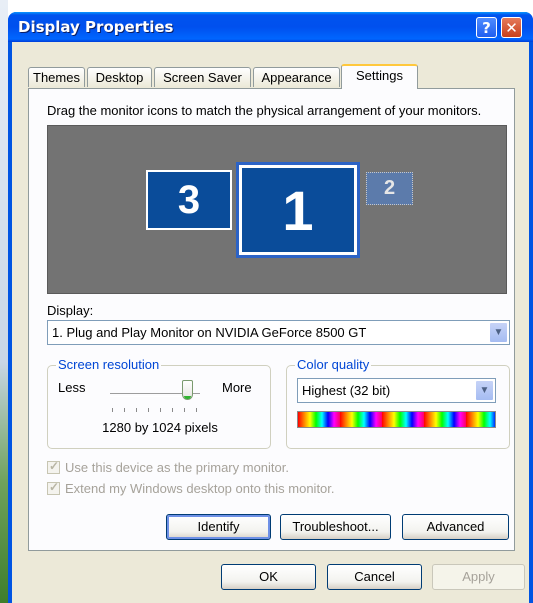 This screenshot has height=603, width=533. I want to click on monitor-3-icon: 3, so click(189, 200).